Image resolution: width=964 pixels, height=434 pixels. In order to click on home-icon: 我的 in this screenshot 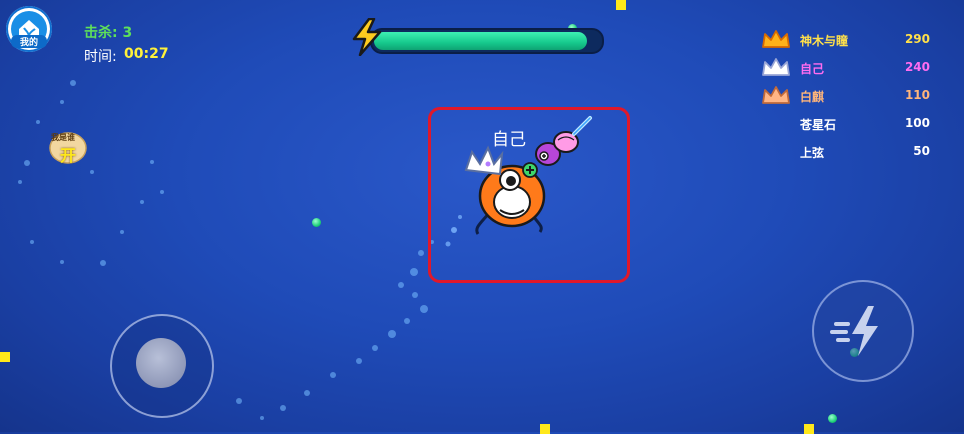, I will do `click(29, 29)`.